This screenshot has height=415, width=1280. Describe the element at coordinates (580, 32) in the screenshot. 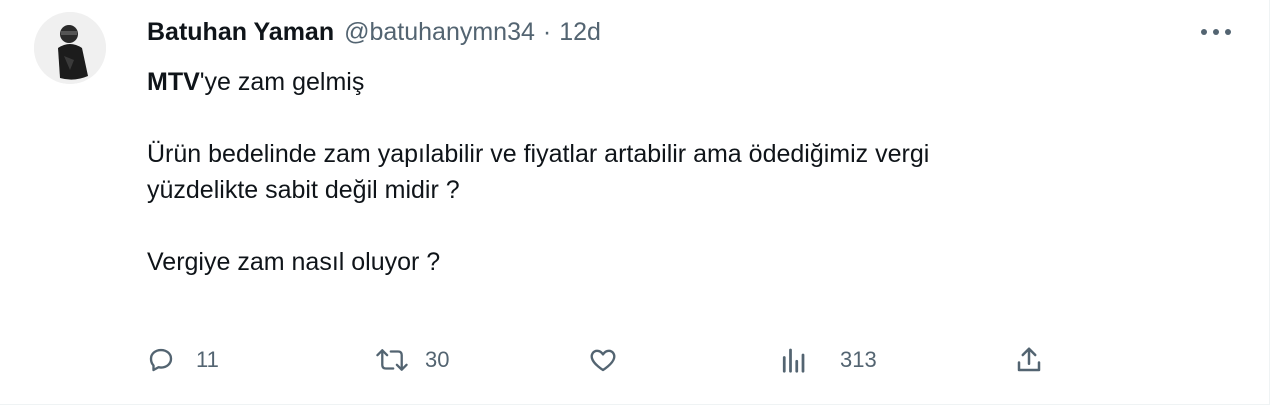

I see `tweet-timestamp: 12d` at that location.